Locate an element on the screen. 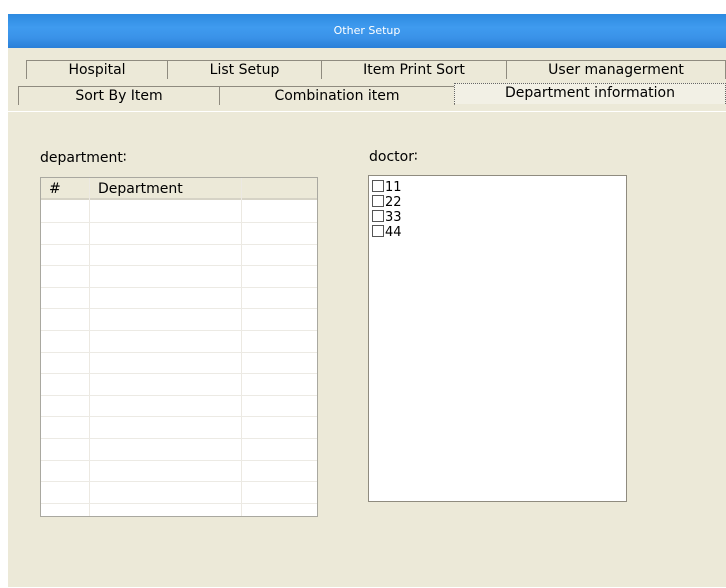  tab-sort-by-item: Sort By Item is located at coordinates (119, 95).